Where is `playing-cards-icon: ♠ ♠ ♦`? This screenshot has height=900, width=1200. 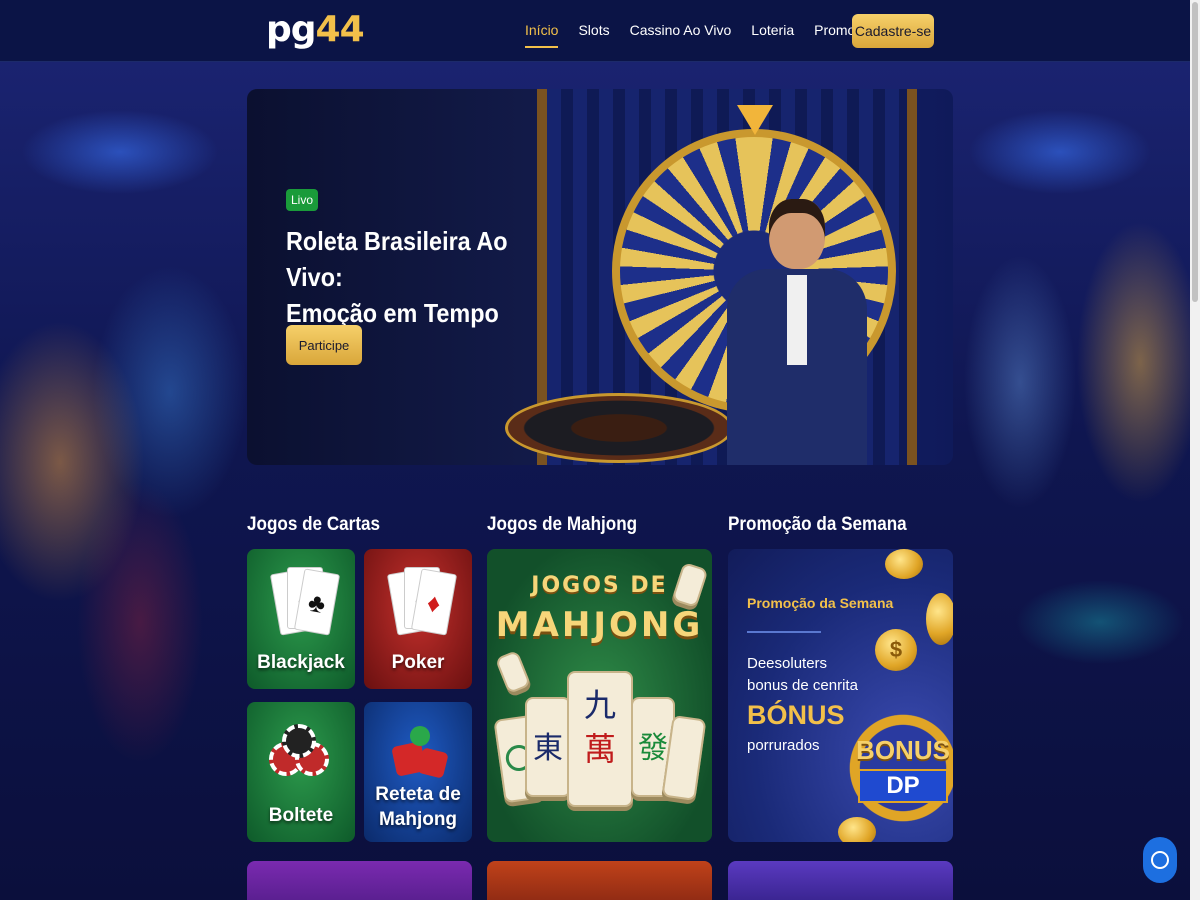 playing-cards-icon: ♠ ♠ ♦ is located at coordinates (422, 607).